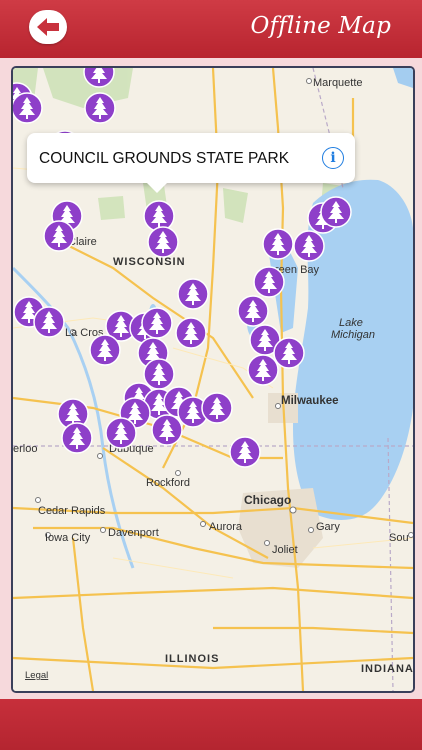  Describe the element at coordinates (226, 527) in the screenshot. I see `label-aurora: Aurora` at that location.